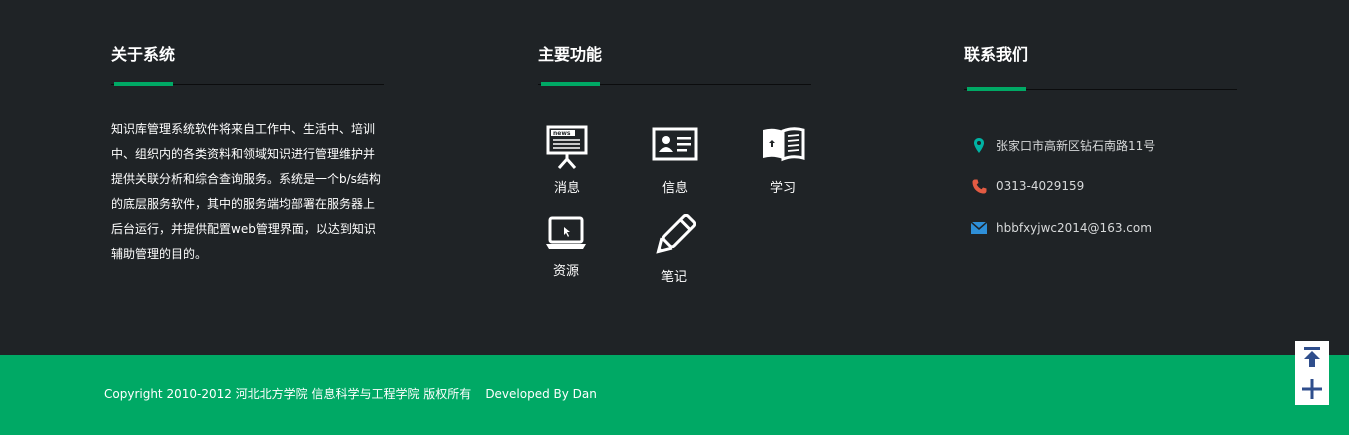  Describe the element at coordinates (674, 188) in the screenshot. I see `func-label-info: 信息` at that location.